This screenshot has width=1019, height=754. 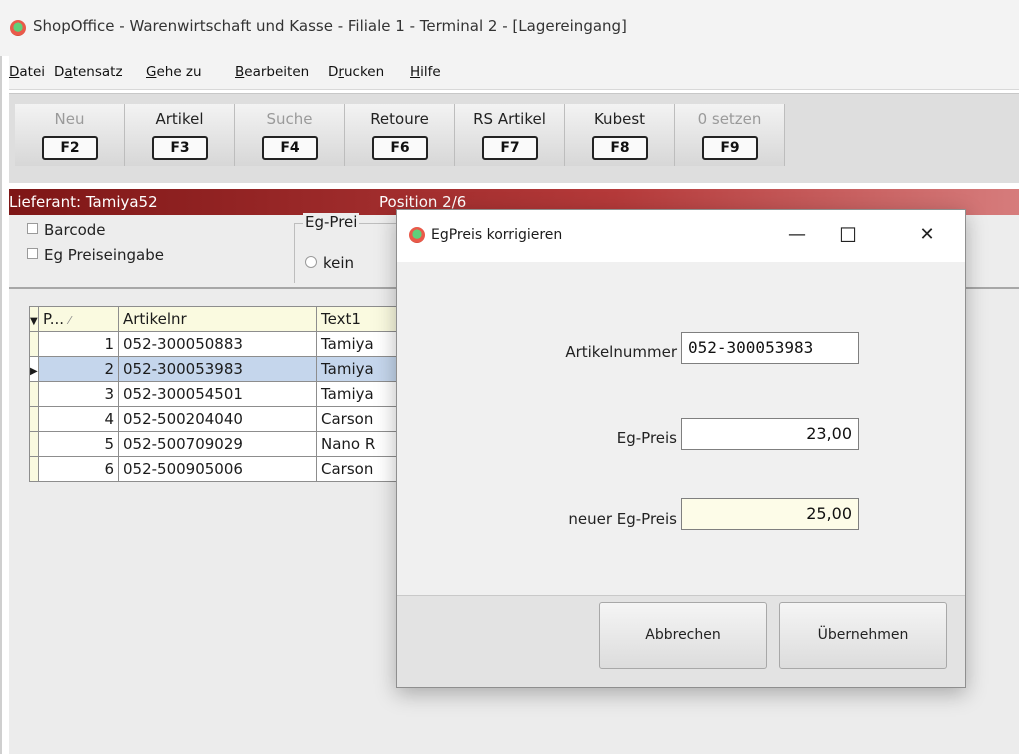 What do you see at coordinates (174, 72) in the screenshot?
I see `menu-gehe-zu: Gehe zu` at bounding box center [174, 72].